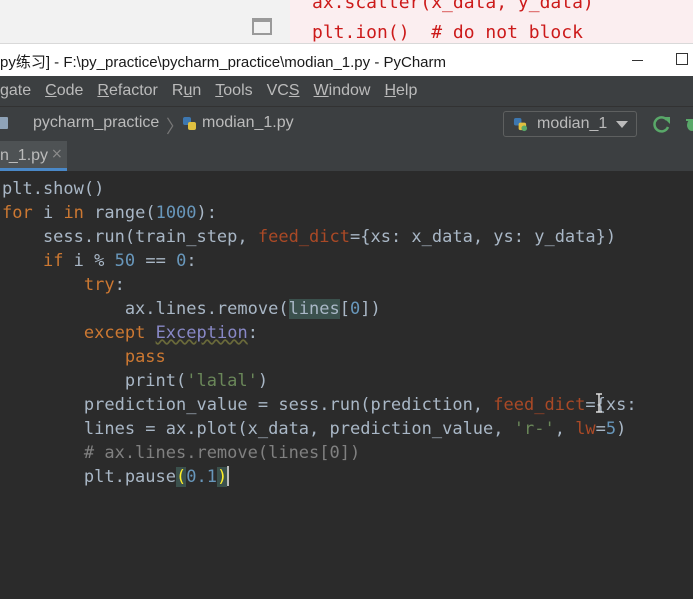 Image resolution: width=693 pixels, height=599 pixels. I want to click on folder-icon, so click(4, 123).